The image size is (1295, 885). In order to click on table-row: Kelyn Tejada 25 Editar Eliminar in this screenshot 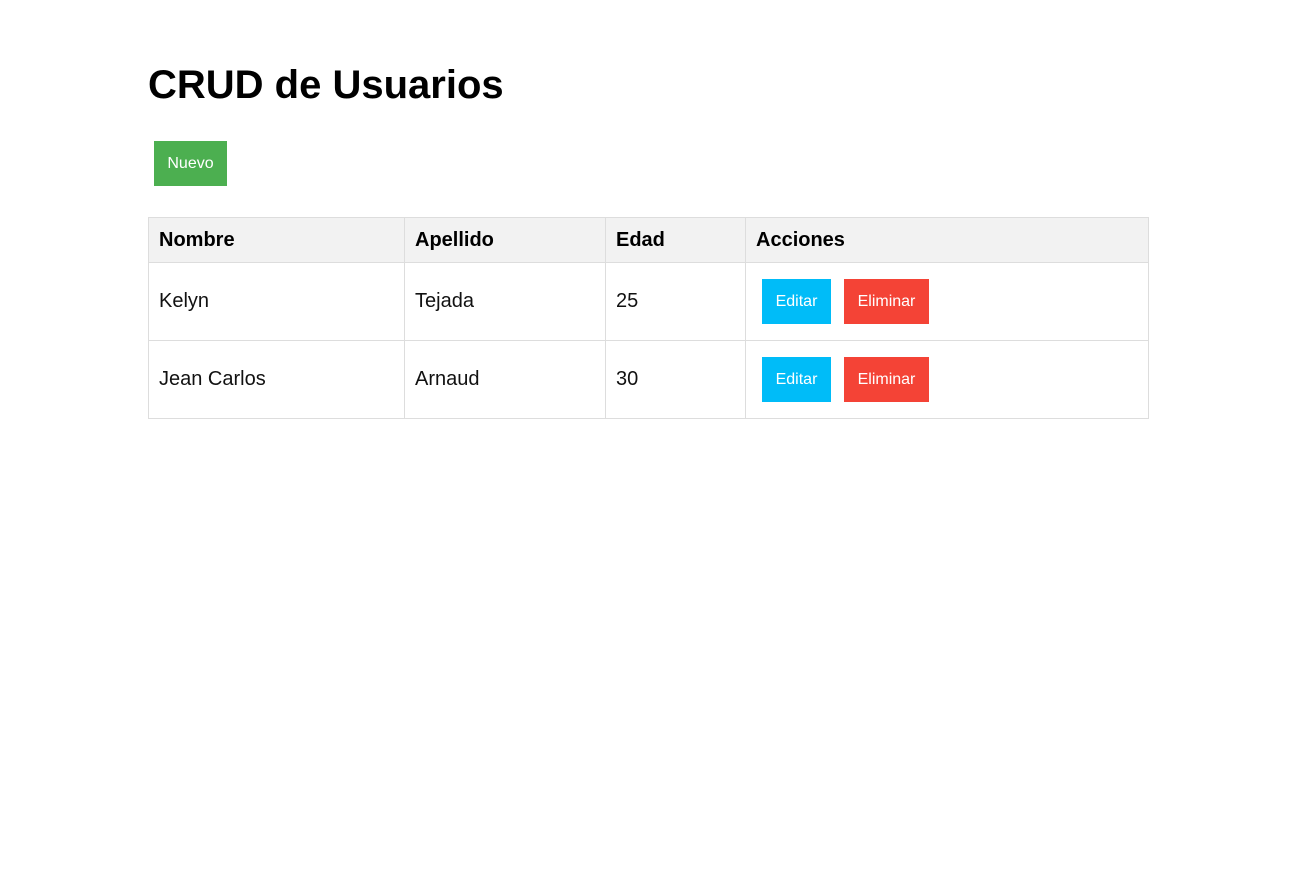, I will do `click(648, 301)`.